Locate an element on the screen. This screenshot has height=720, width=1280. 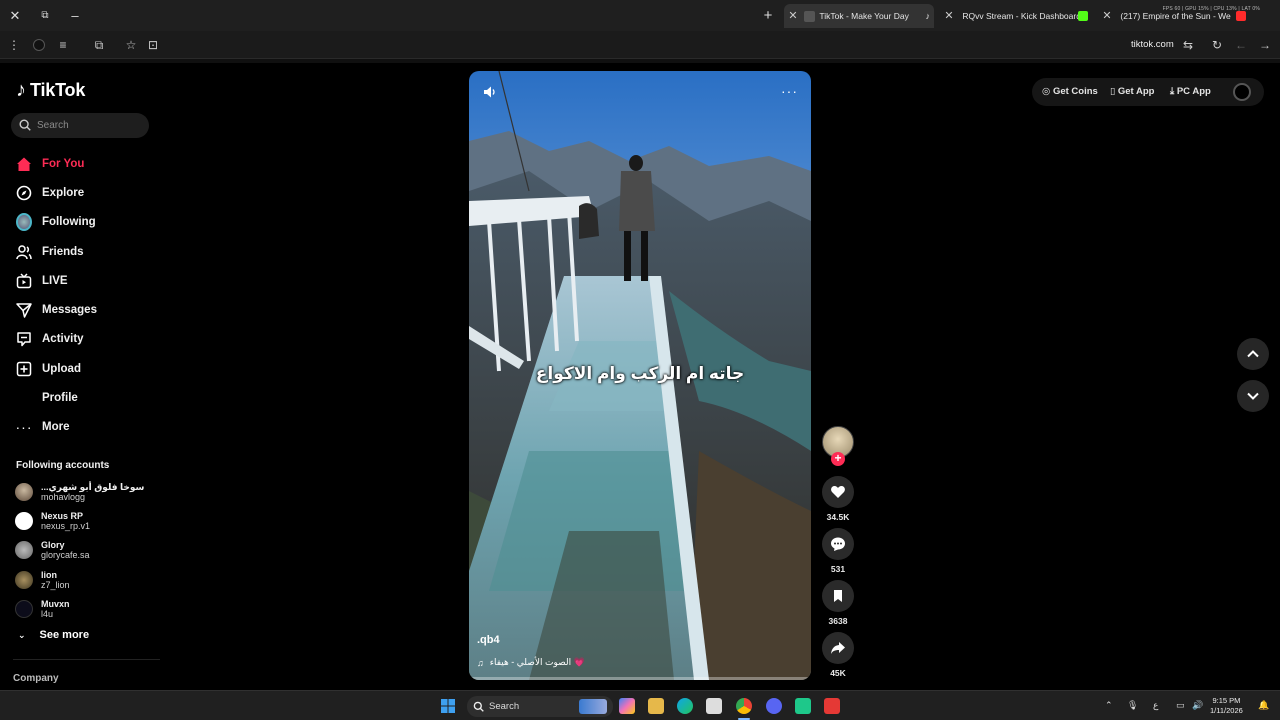
account-name: ...سوخا فلوق أبو شهري is located at coordinates (93, 486).